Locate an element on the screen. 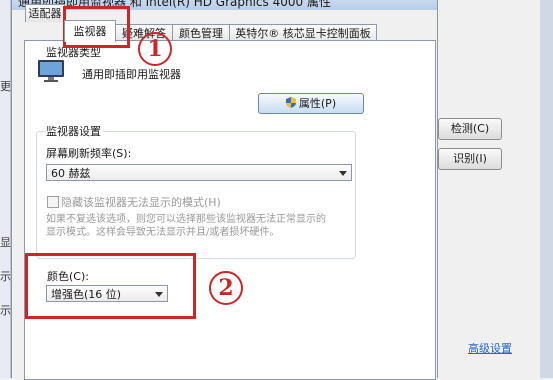 Image resolution: width=553 pixels, height=380 pixels. chevron-down-icon is located at coordinates (343, 173).